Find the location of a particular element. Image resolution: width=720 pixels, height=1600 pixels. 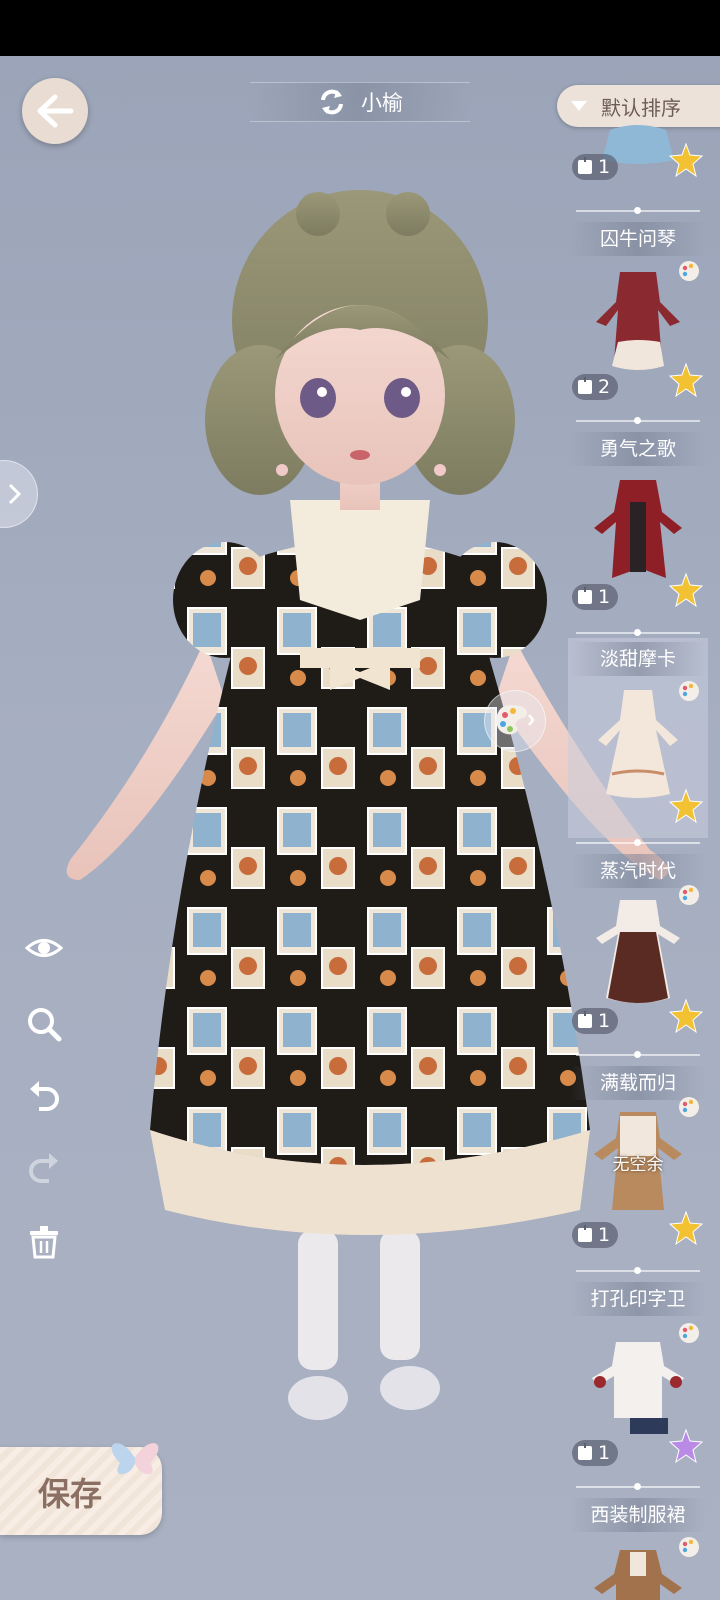

full-inventory-text: 无空余 is located at coordinates (638, 1165).